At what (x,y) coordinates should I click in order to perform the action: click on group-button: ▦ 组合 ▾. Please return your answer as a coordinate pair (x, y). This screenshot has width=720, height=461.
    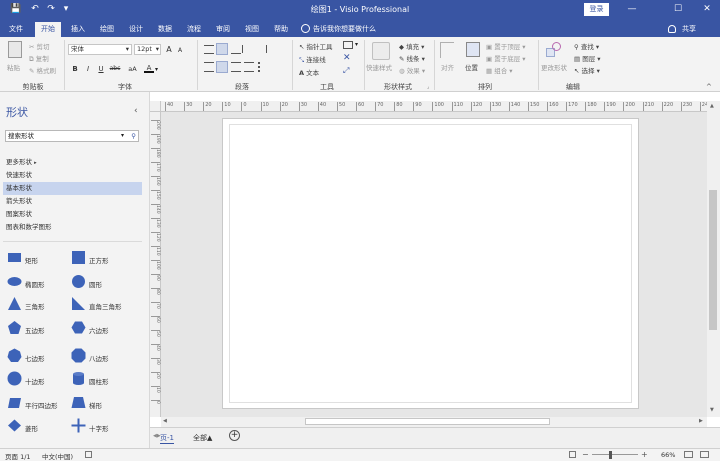
    Looking at the image, I should click on (499, 70).